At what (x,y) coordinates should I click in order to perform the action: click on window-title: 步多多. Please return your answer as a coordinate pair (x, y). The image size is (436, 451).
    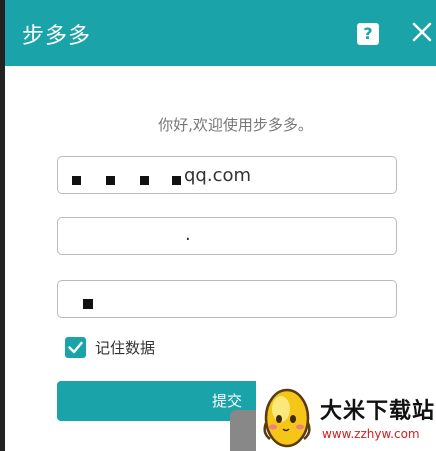
    Looking at the image, I should click on (57, 36).